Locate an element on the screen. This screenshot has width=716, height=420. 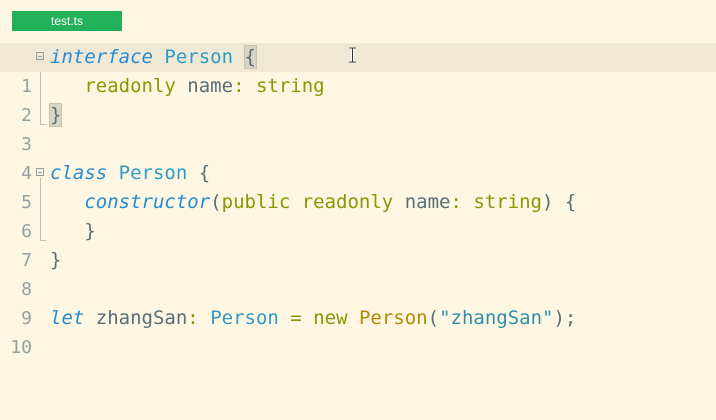
editor-tab-test-ts: test.ts is located at coordinates (67, 21).